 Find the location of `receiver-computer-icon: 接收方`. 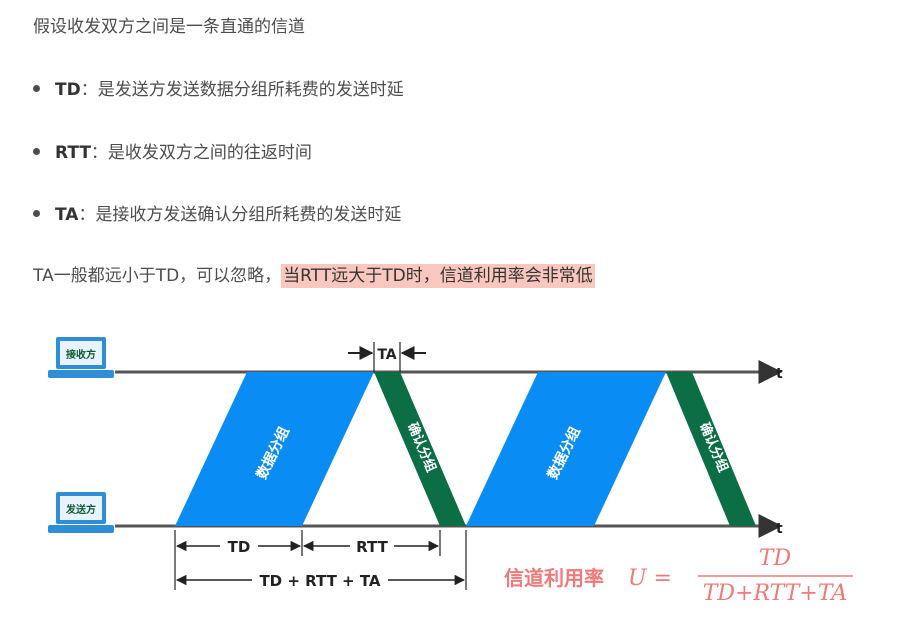

receiver-computer-icon: 接收方 is located at coordinates (81, 357).